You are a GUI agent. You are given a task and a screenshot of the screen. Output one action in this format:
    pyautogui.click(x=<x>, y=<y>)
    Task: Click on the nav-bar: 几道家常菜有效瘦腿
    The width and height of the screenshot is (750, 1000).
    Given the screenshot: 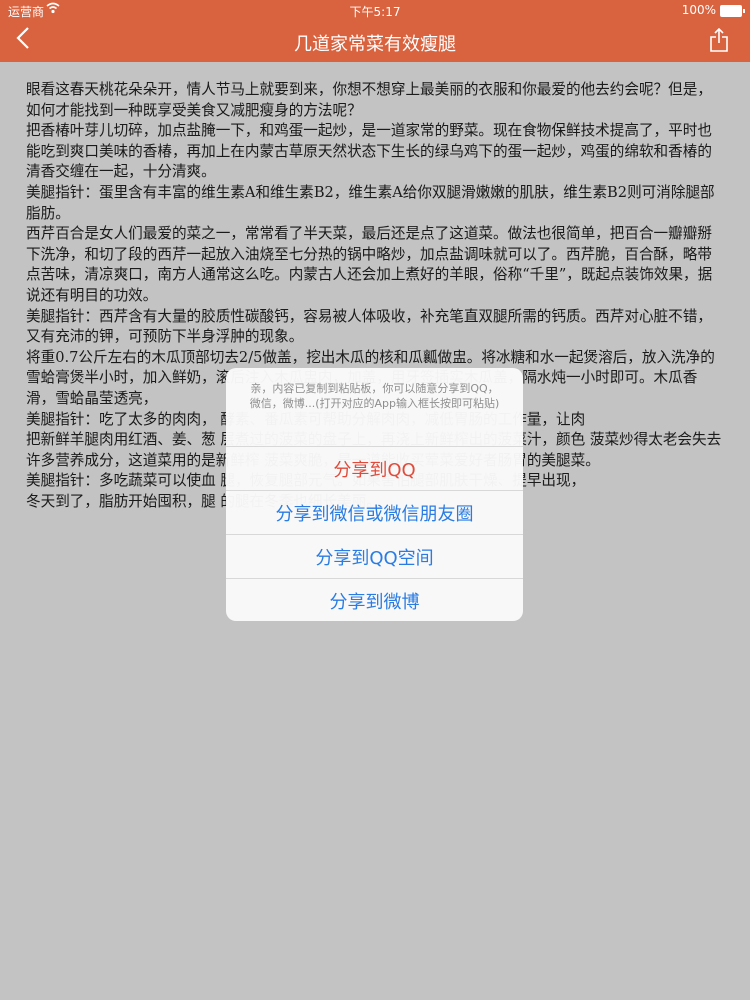 What is the action you would take?
    pyautogui.click(x=375, y=41)
    